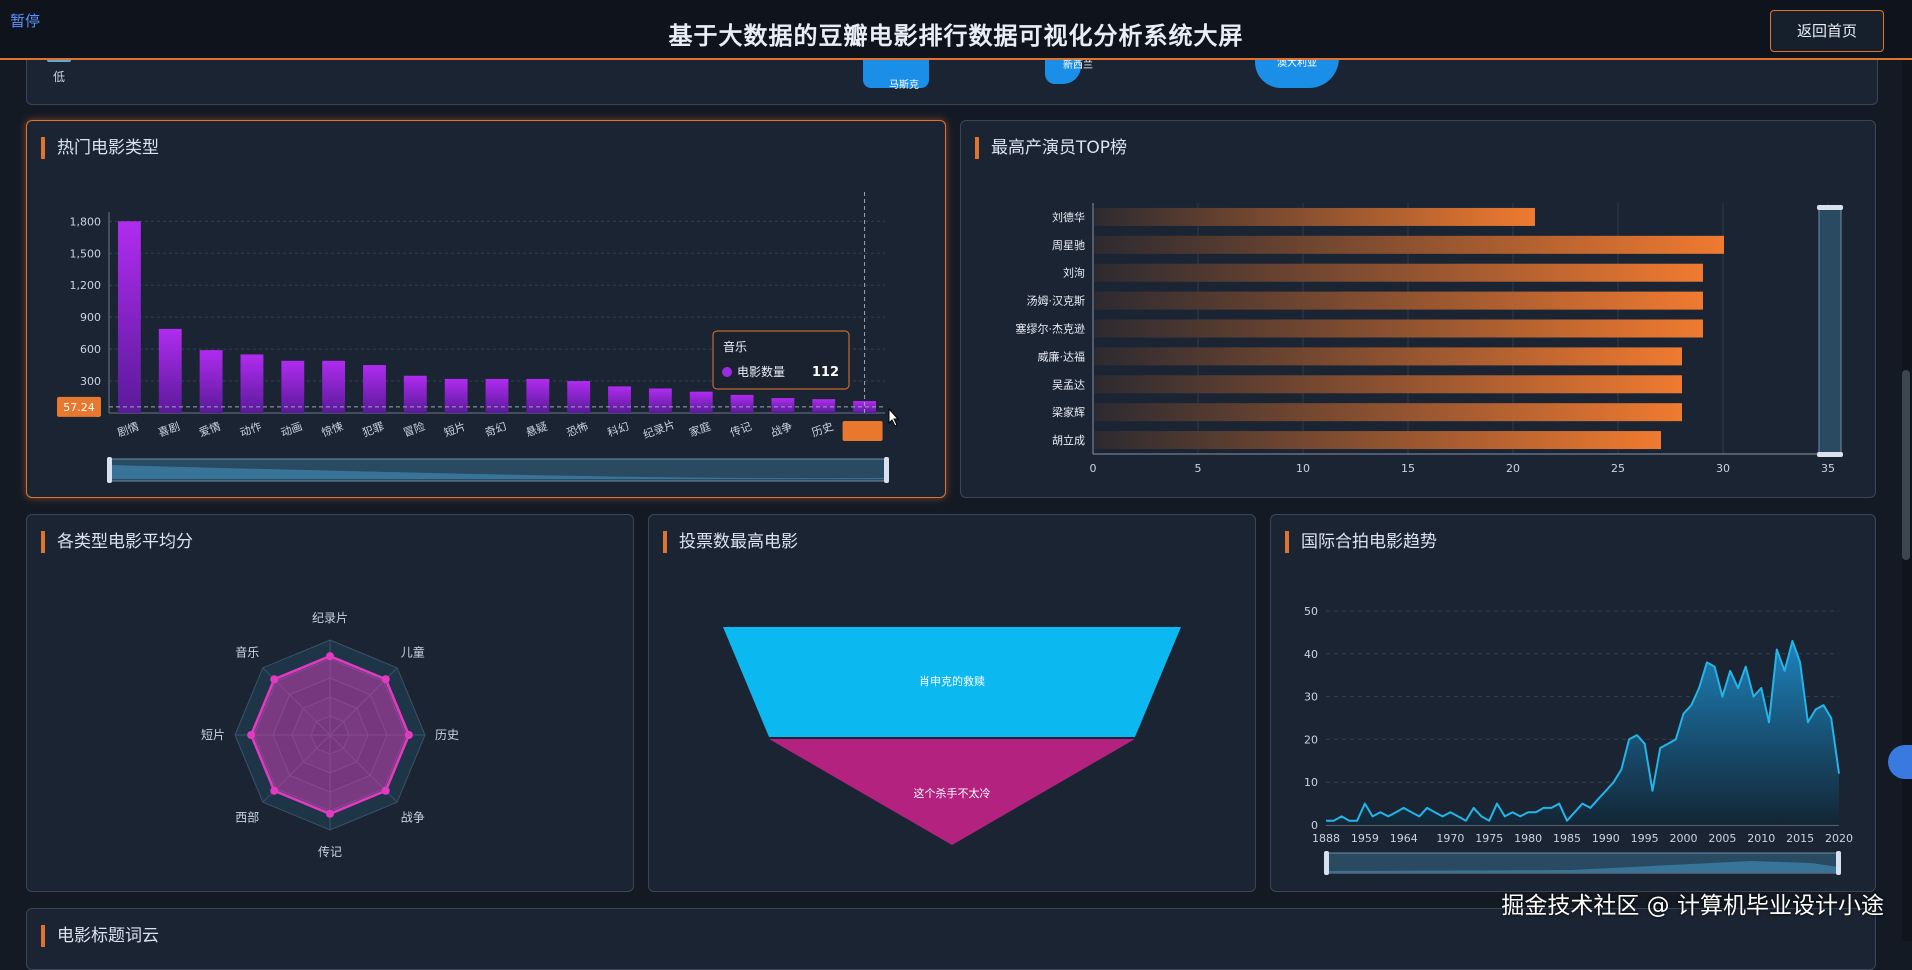 Image resolution: width=1912 pixels, height=970 pixels. What do you see at coordinates (1311, 654) in the screenshot?
I see `y-tick-label: 40` at bounding box center [1311, 654].